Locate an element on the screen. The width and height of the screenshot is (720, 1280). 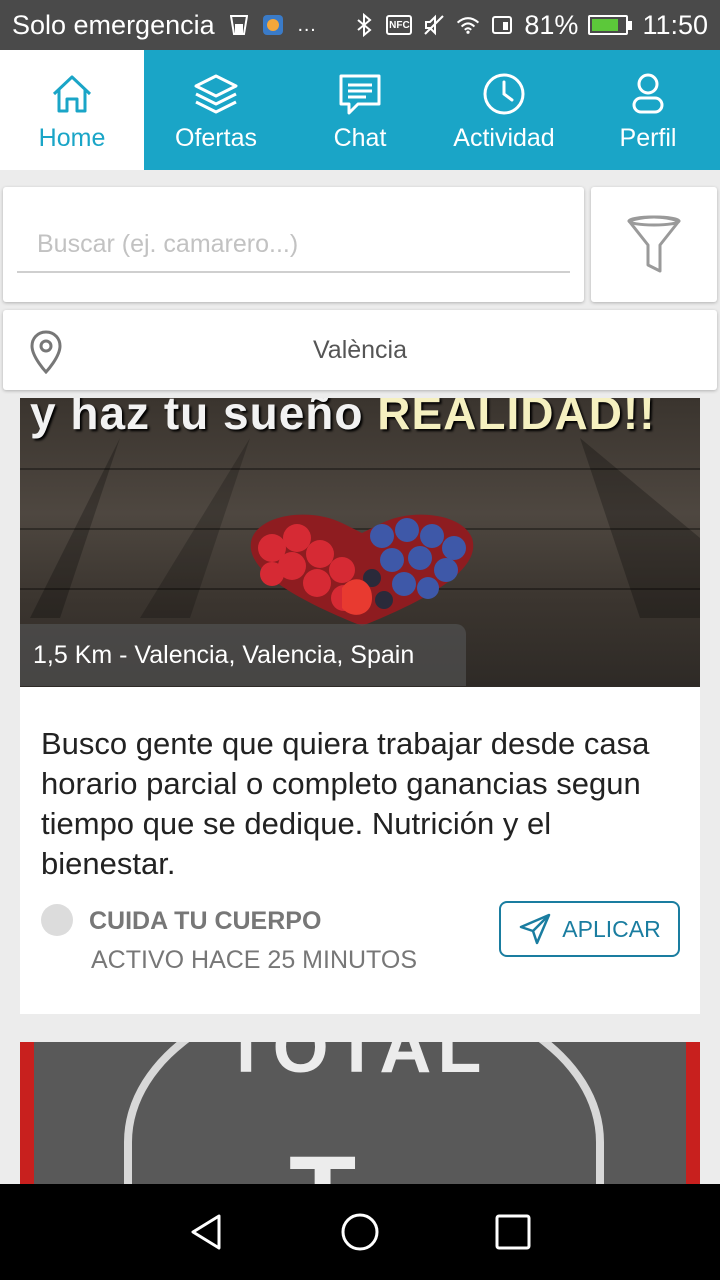
filter-button is located at coordinates (654, 244).